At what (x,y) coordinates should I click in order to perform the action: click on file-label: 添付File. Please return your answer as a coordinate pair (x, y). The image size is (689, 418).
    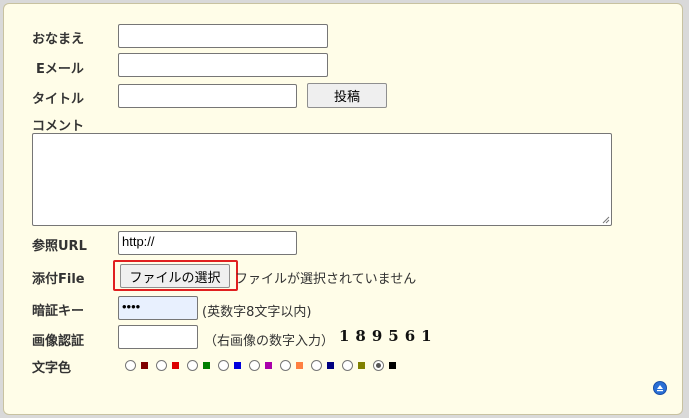
    Looking at the image, I should click on (58, 279).